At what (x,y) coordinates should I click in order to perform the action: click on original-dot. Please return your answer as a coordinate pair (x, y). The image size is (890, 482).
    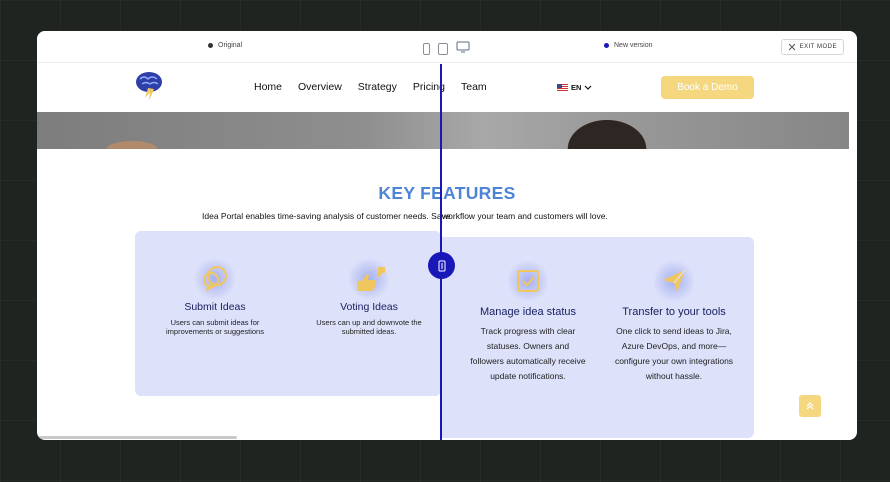
    Looking at the image, I should click on (210, 45).